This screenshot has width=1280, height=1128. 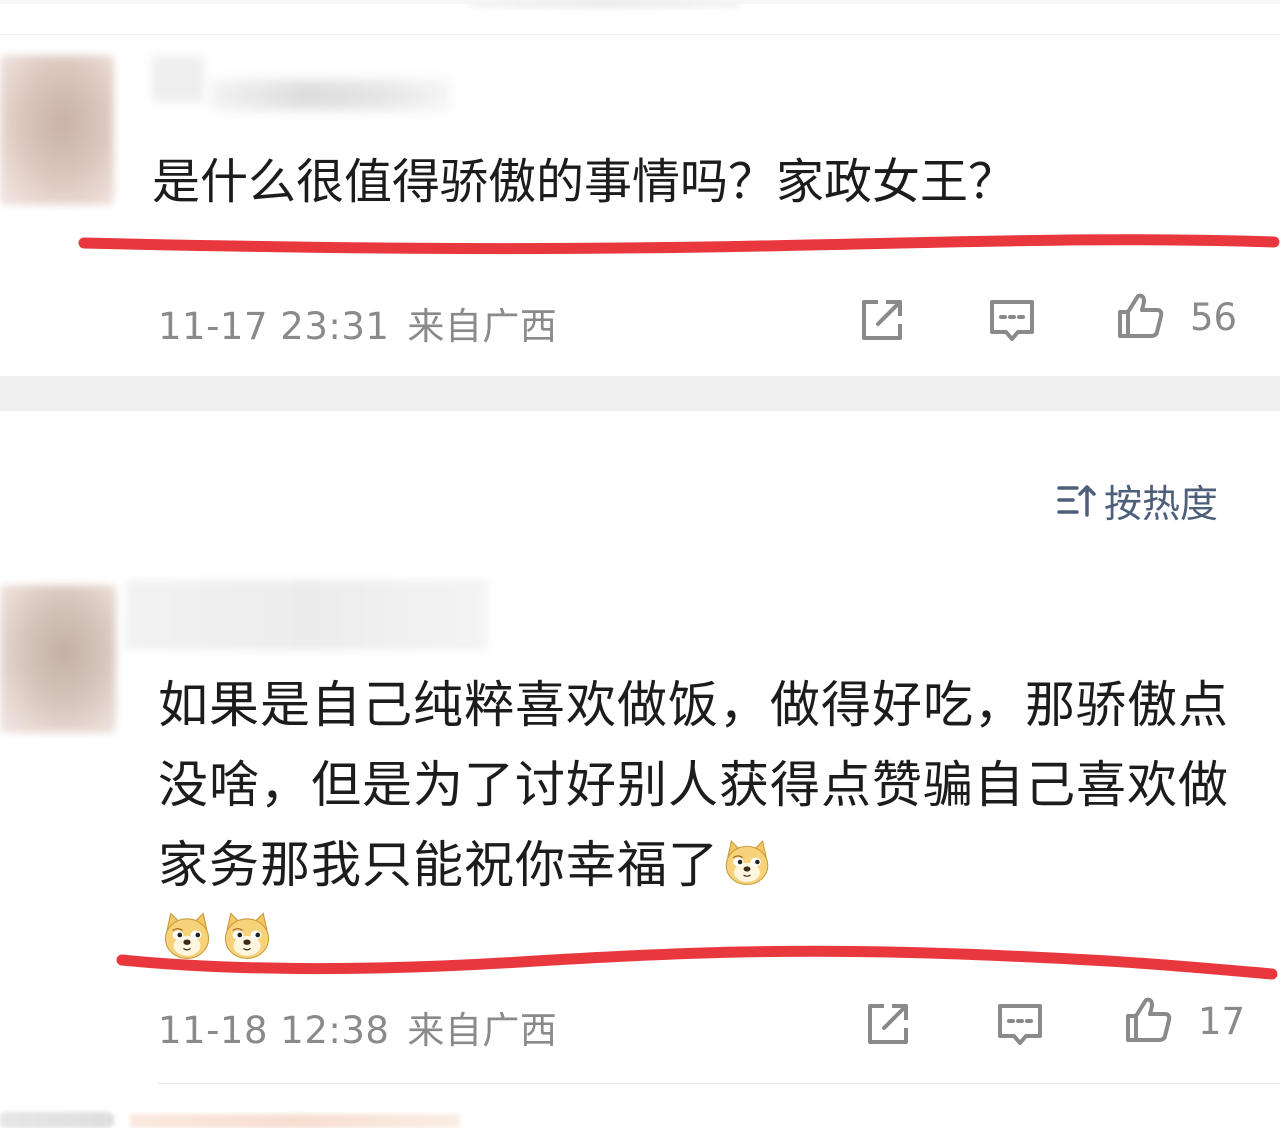 I want to click on sort-icon, so click(x=1076, y=501).